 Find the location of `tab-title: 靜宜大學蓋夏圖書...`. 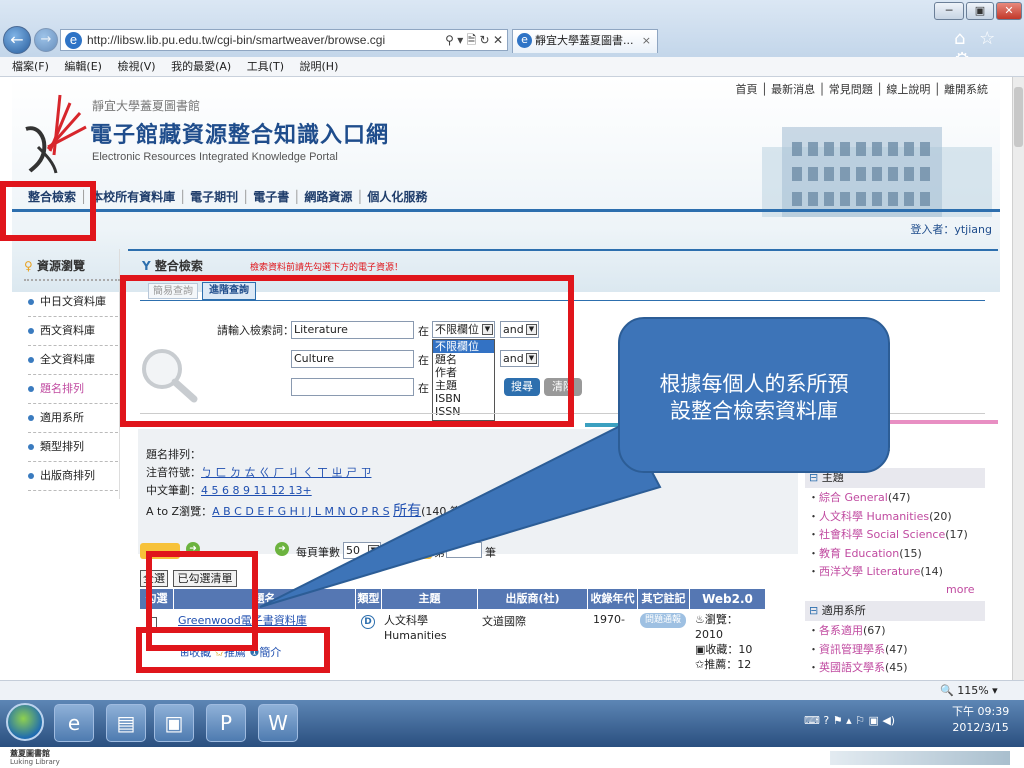

tab-title: 靜宜大學蓋夏圖書... is located at coordinates (584, 40).